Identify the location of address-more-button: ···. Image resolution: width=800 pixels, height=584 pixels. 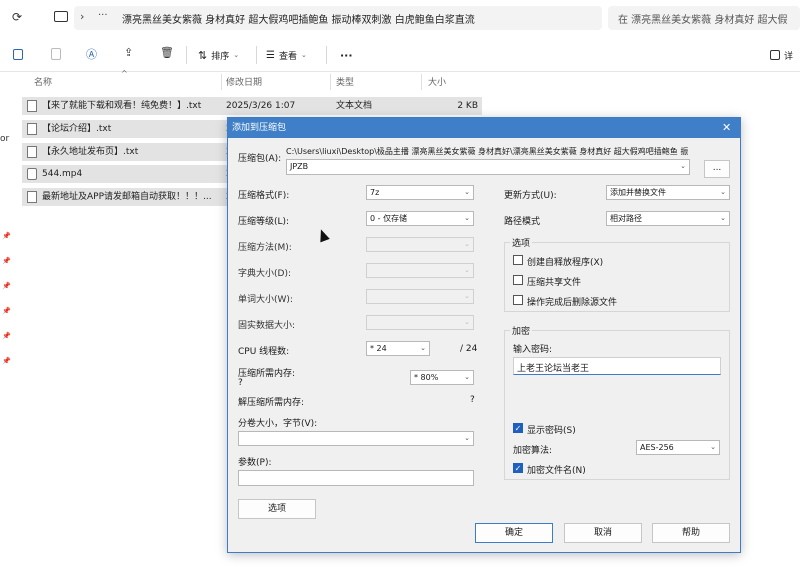
(103, 15).